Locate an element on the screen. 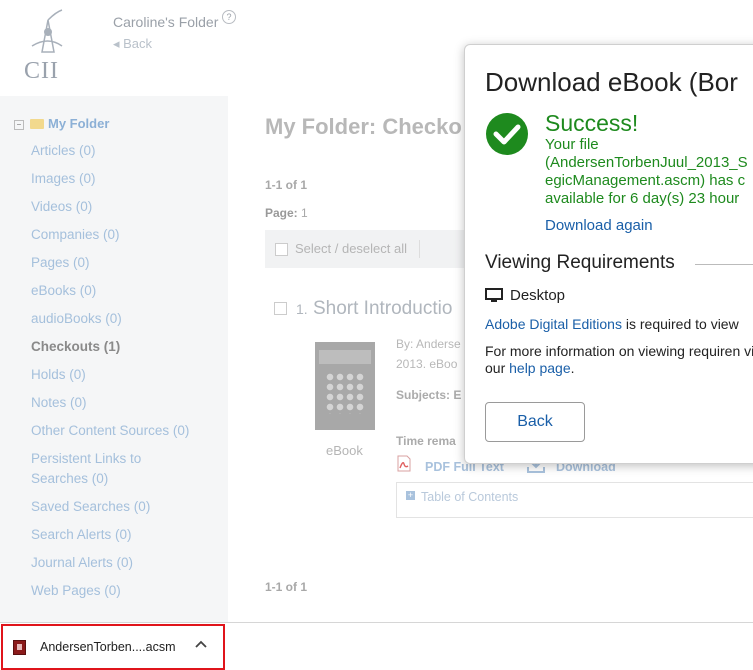 The width and height of the screenshot is (753, 670). back-link: ◂ Back is located at coordinates (132, 44).